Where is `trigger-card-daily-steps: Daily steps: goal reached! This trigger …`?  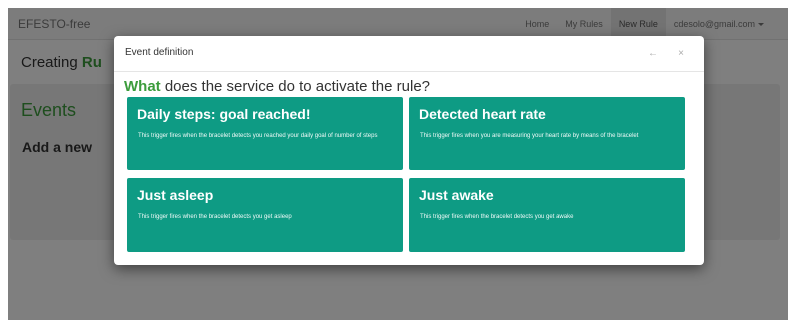 trigger-card-daily-steps: Daily steps: goal reached! This trigger … is located at coordinates (265, 133).